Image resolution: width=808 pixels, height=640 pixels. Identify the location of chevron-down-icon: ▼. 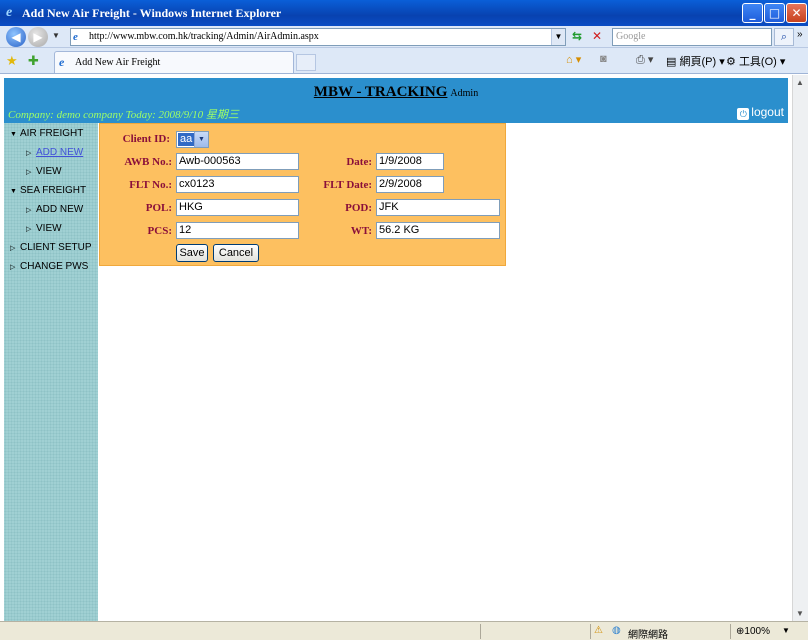
(201, 139).